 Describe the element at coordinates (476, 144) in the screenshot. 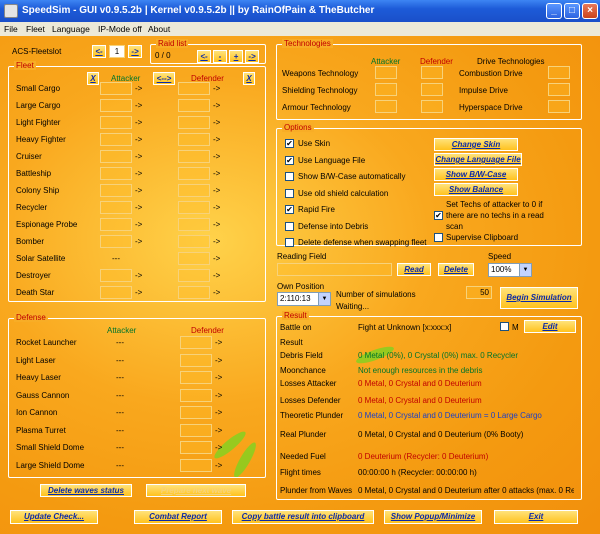

I see `change-skin-button: Change Skin` at that location.